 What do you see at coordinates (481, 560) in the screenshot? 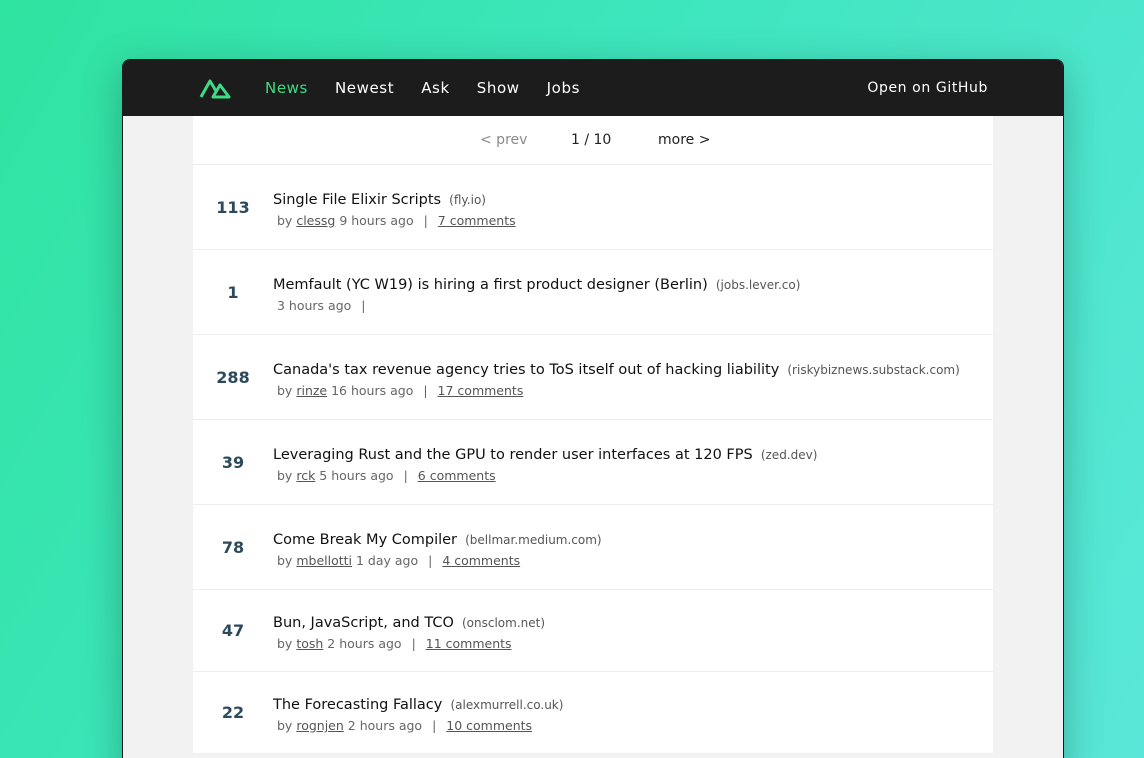
I see `item-comments-link: 4 comments` at bounding box center [481, 560].